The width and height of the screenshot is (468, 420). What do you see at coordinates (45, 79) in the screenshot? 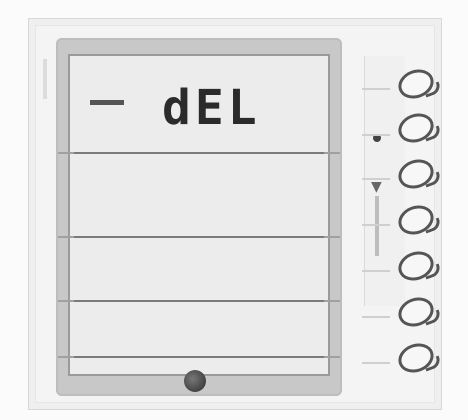
I see `panel-tick` at bounding box center [45, 79].